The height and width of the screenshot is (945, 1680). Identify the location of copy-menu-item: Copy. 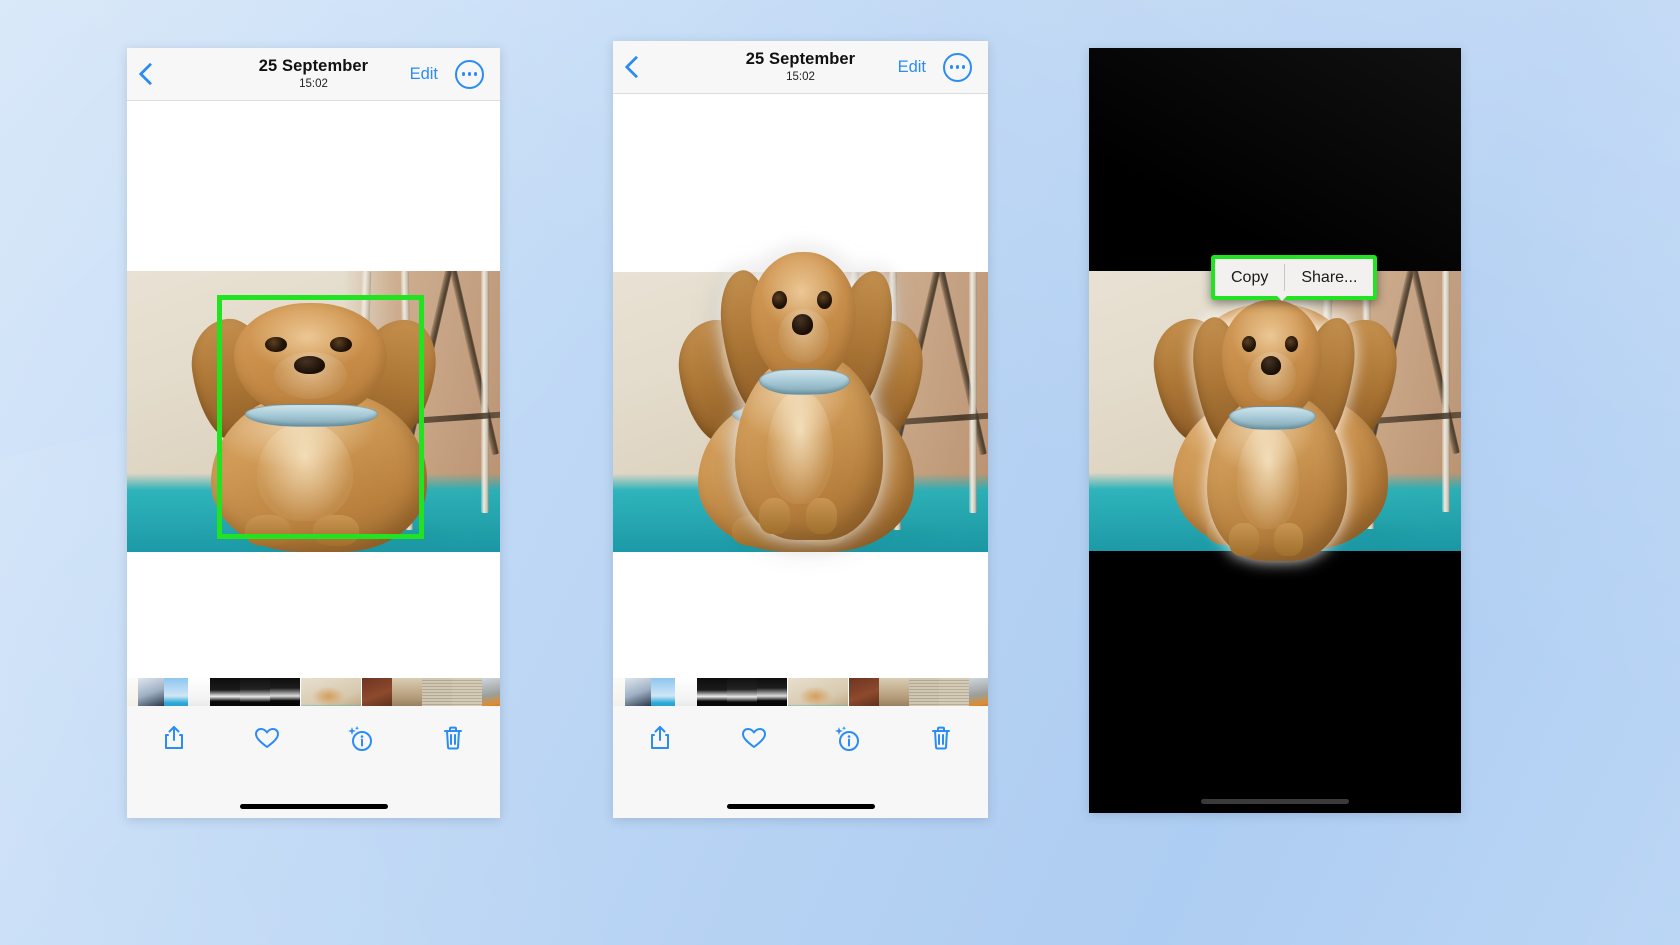
(1250, 277).